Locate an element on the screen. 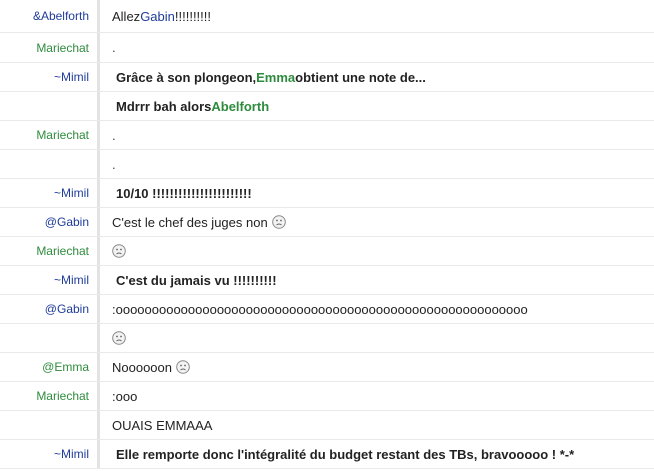  nick-label: &Abelforth is located at coordinates (50, 16).